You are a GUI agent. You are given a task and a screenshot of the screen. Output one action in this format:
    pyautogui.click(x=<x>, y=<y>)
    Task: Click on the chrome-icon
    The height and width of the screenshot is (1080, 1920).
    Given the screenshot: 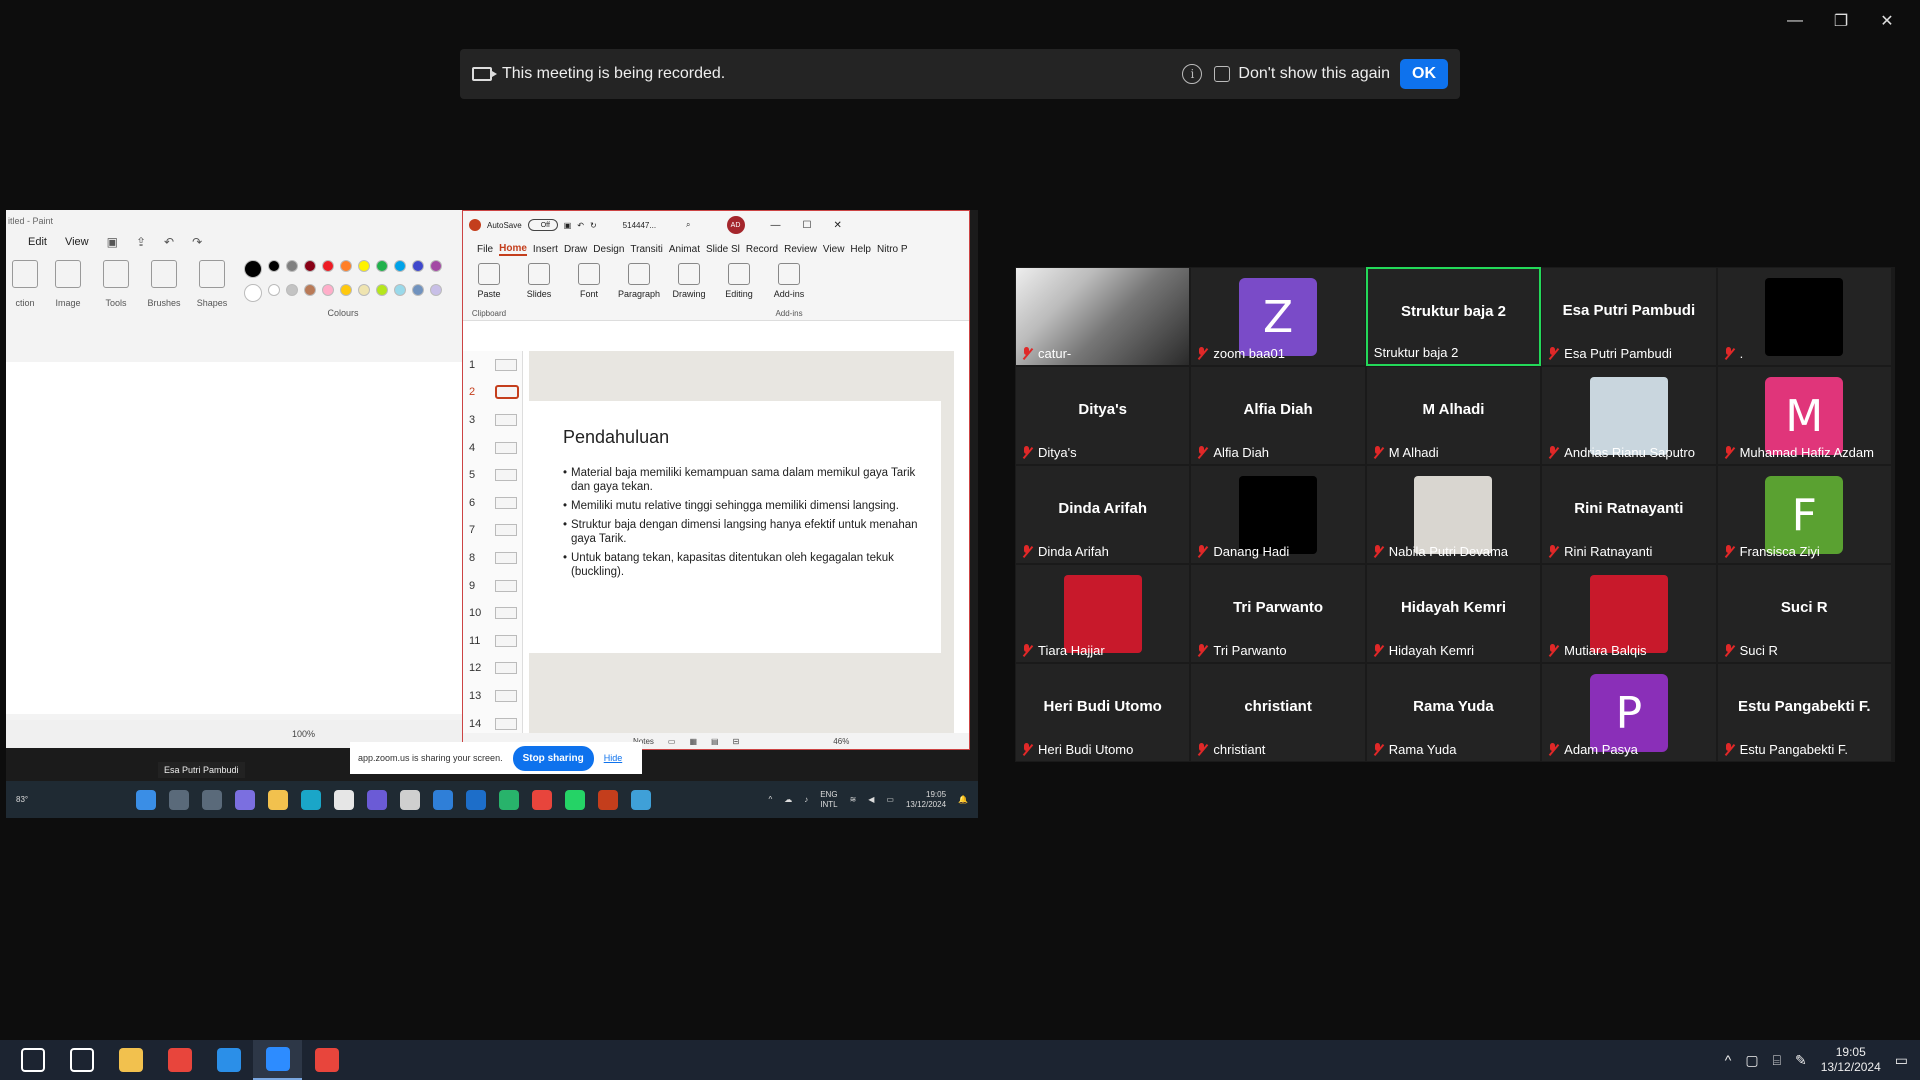 What is the action you would take?
    pyautogui.click(x=542, y=799)
    